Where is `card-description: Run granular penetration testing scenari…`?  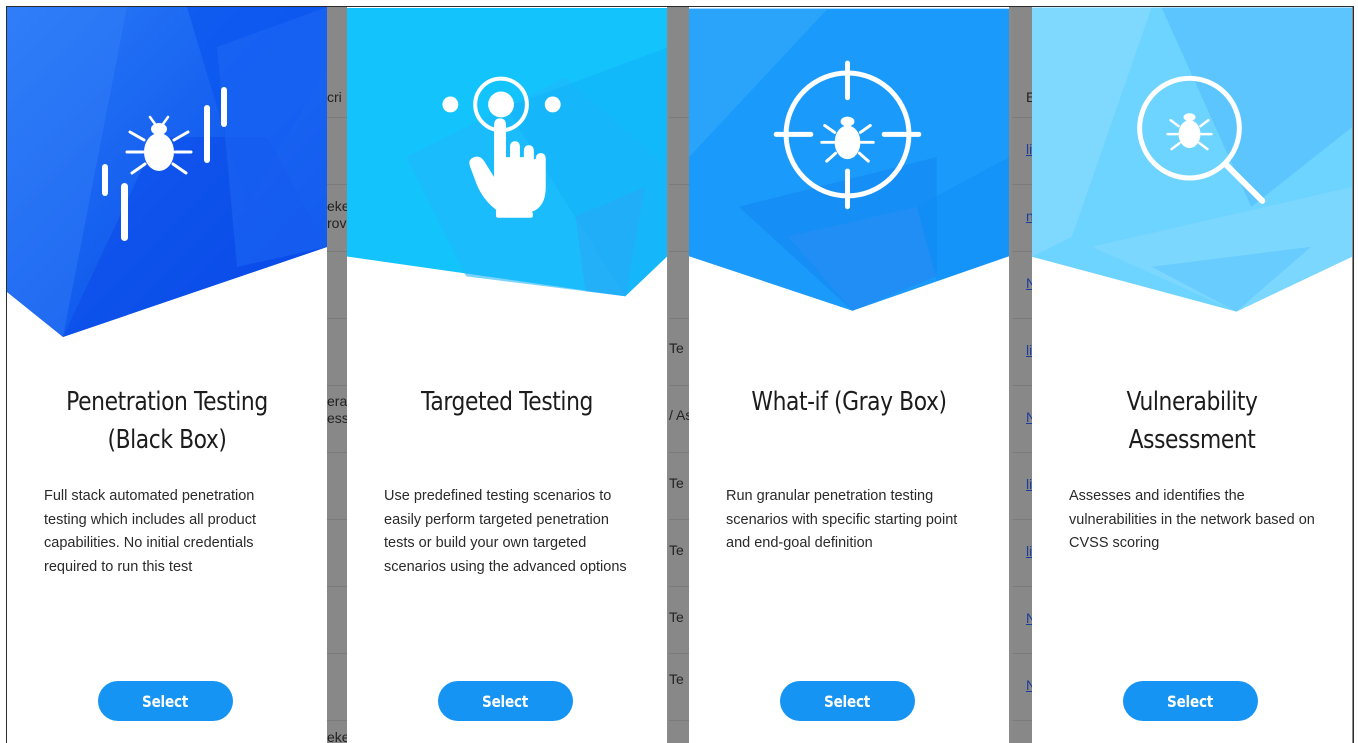 card-description: Run granular penetration testing scenari… is located at coordinates (842, 519).